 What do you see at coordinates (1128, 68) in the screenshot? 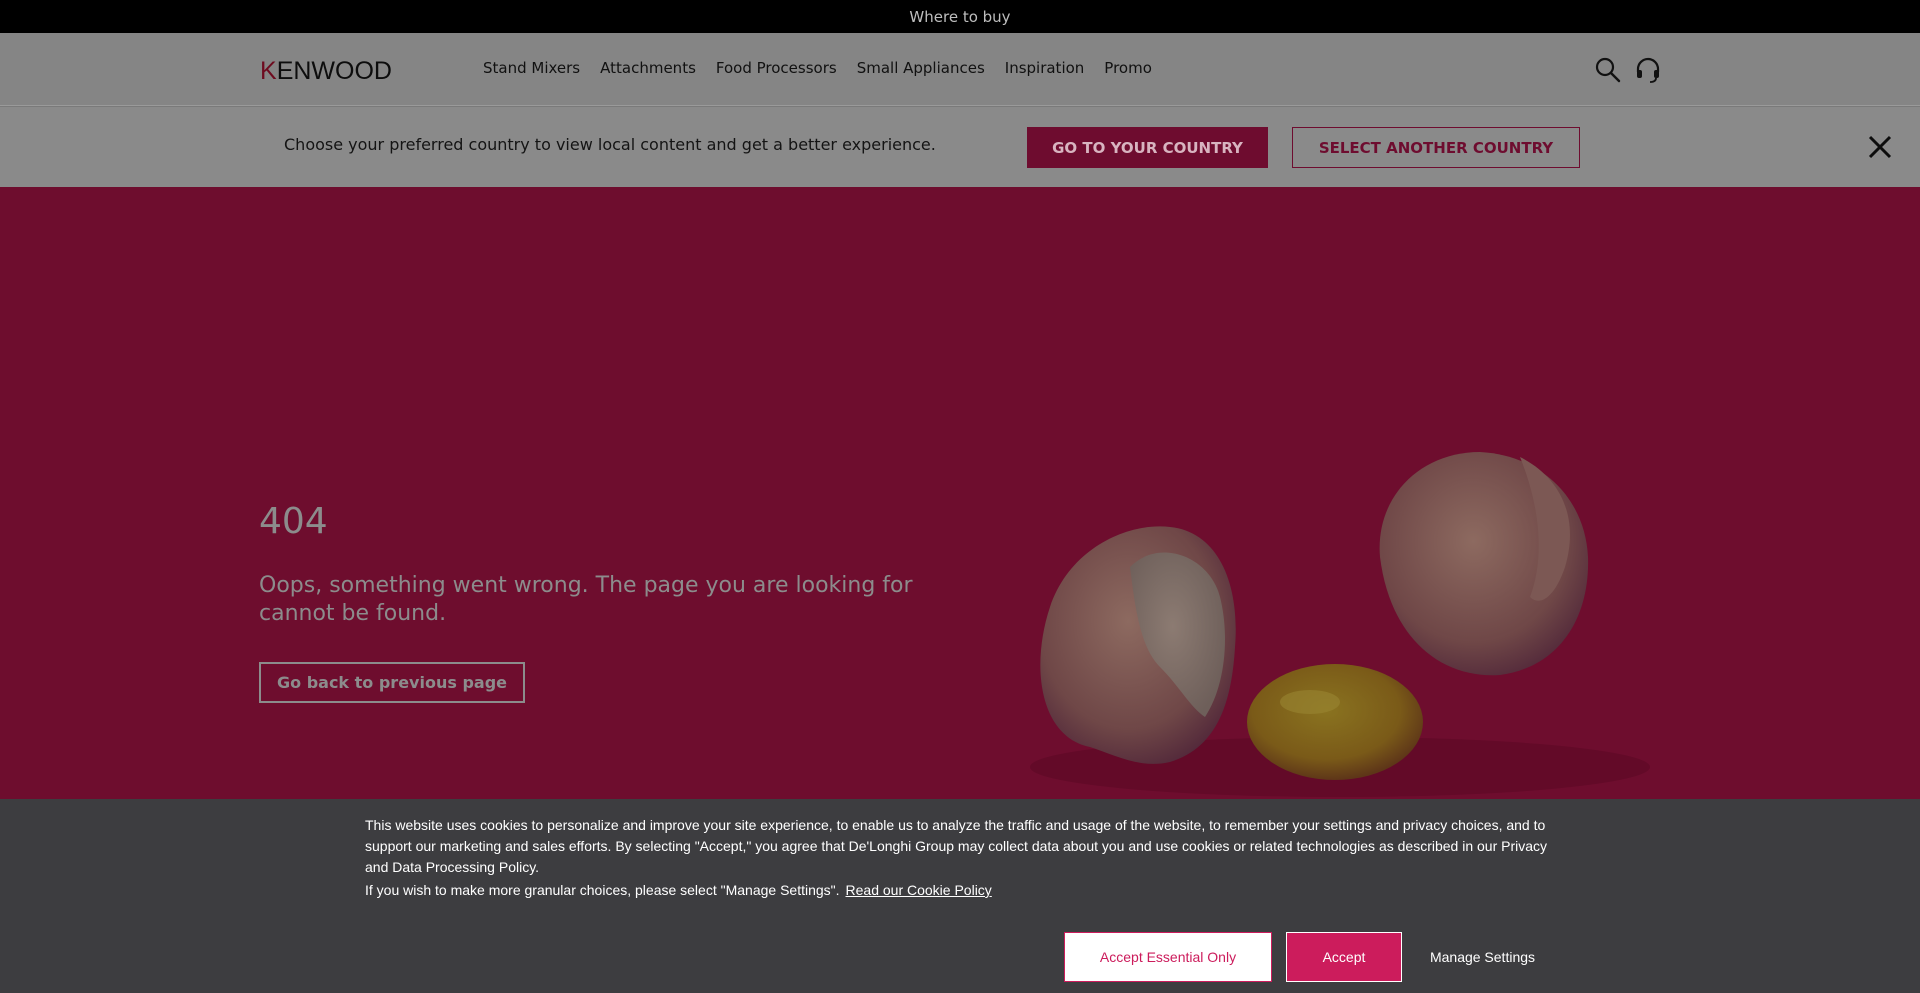
I see `nav-promo: Promo` at bounding box center [1128, 68].